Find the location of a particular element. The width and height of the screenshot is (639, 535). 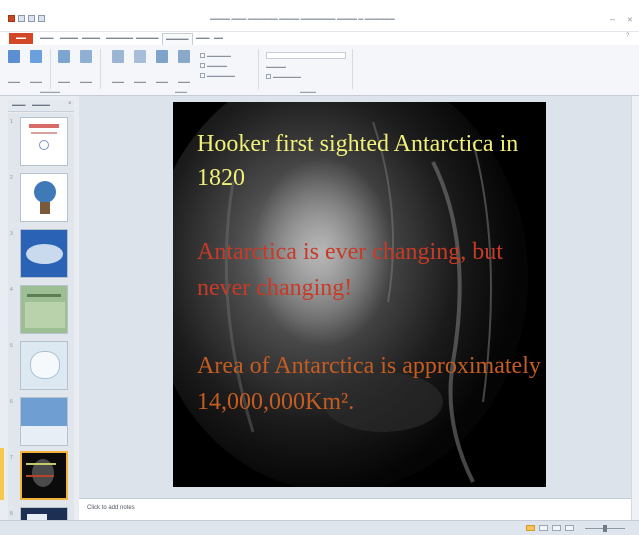

quick-access-toolbar is located at coordinates (26, 18).